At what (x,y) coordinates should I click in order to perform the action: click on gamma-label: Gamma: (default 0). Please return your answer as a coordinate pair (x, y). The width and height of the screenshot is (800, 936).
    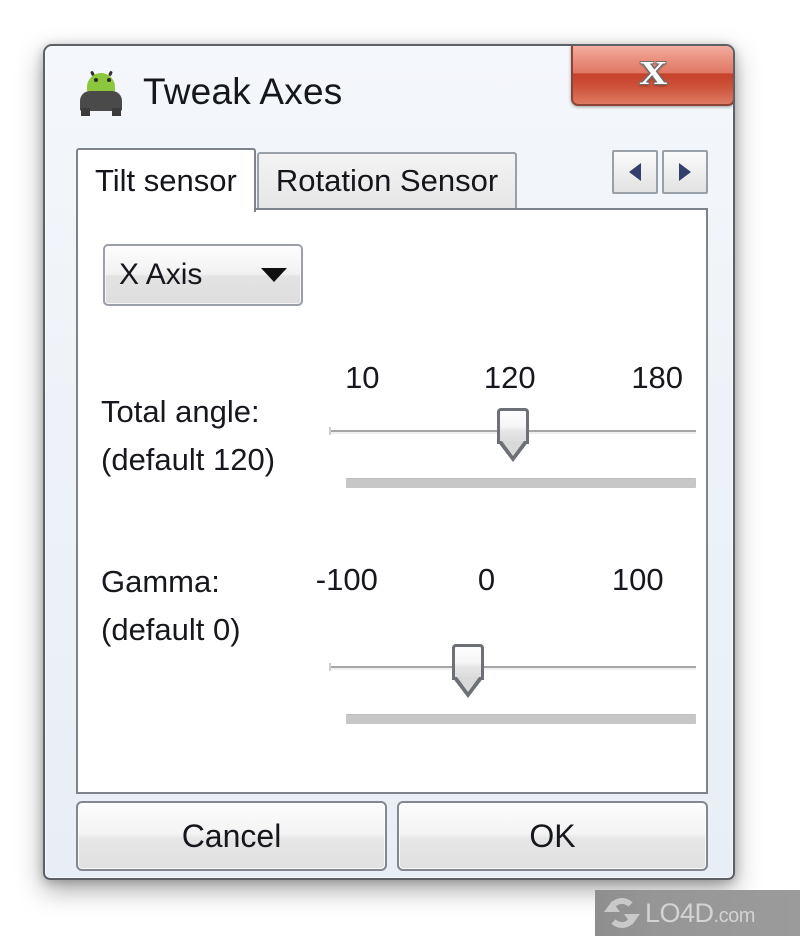
    Looking at the image, I should click on (171, 605).